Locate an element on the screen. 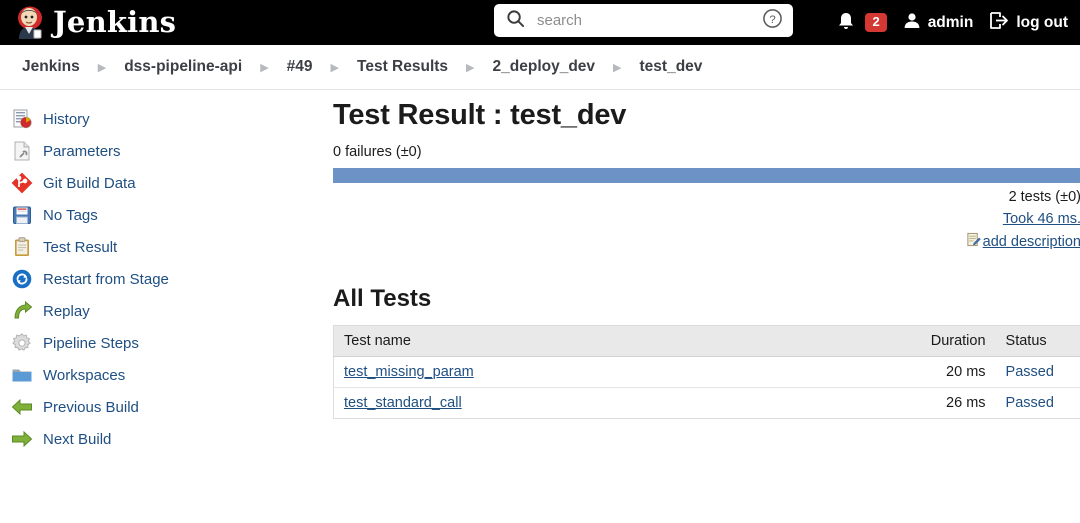 The width and height of the screenshot is (1080, 523). sidebar-item-label: Next Build is located at coordinates (77, 439).